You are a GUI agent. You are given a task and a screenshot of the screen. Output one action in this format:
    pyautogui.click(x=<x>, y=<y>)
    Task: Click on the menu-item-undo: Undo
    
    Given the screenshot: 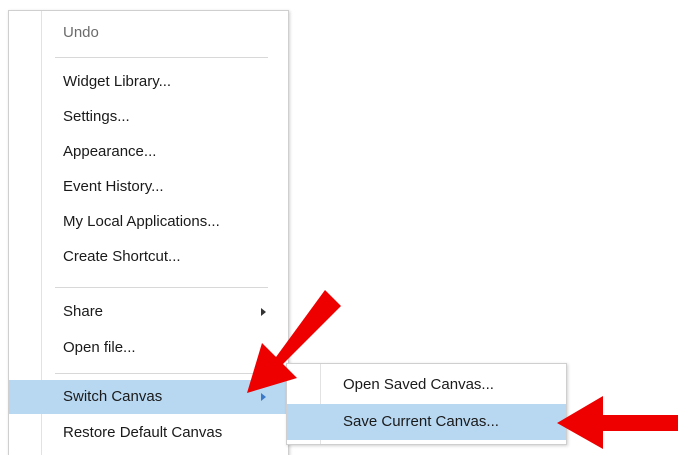 What is the action you would take?
    pyautogui.click(x=148, y=33)
    